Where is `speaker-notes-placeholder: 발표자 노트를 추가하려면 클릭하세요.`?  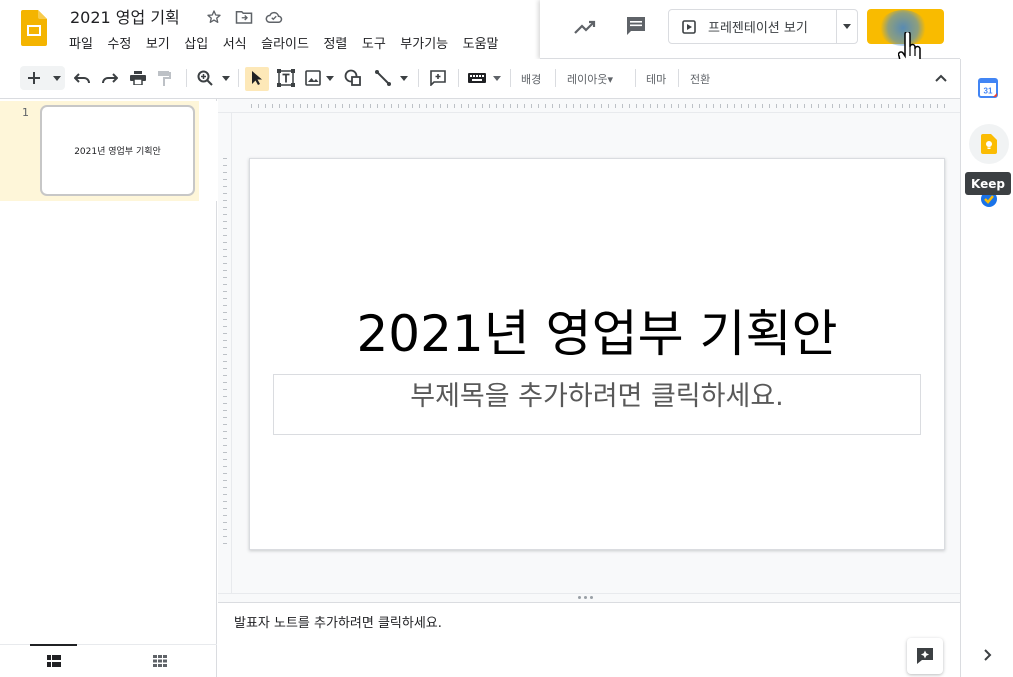 speaker-notes-placeholder: 발표자 노트를 추가하려면 클릭하세요. is located at coordinates (338, 621).